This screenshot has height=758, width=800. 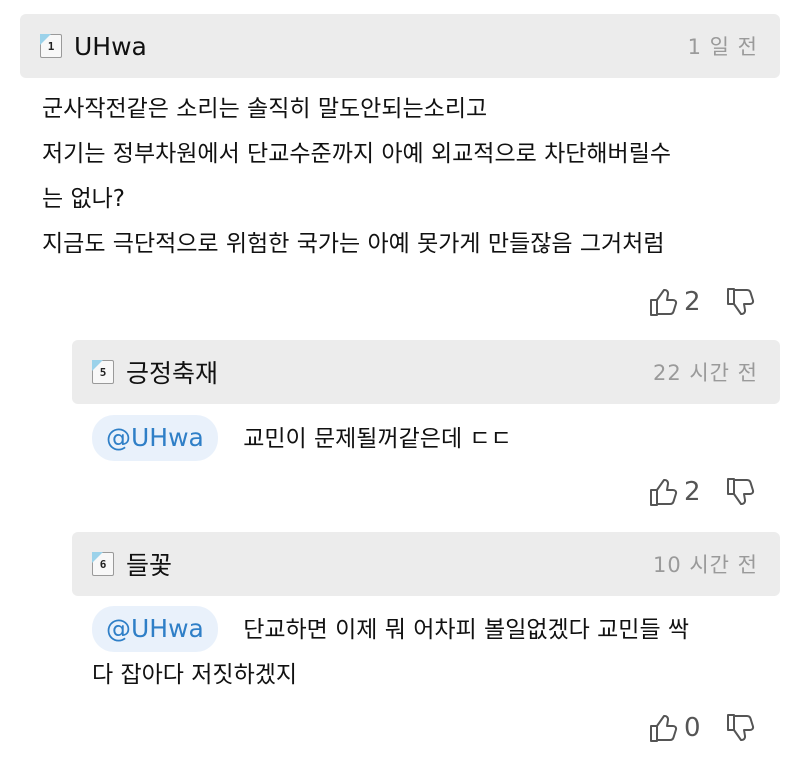 What do you see at coordinates (722, 47) in the screenshot?
I see `timestamp: 1 일 전` at bounding box center [722, 47].